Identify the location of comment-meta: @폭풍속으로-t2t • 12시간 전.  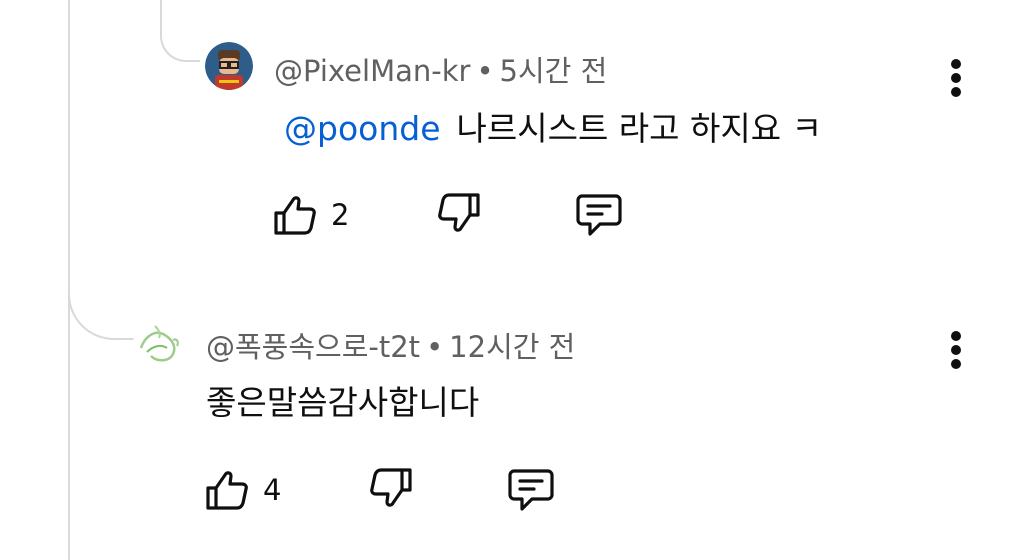
(390, 345).